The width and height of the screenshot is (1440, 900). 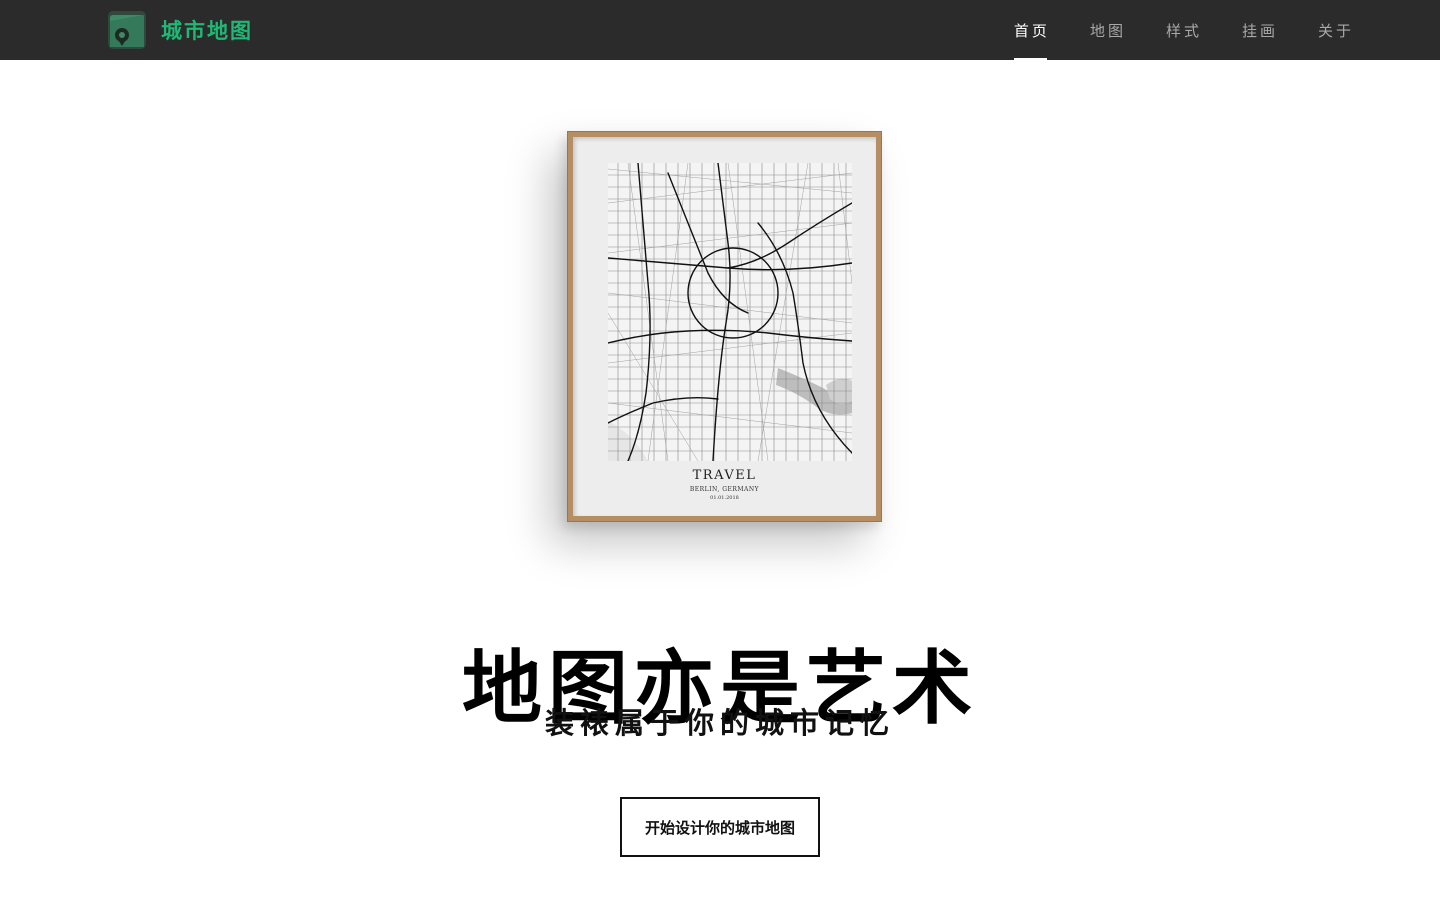 I want to click on hero-subtitle: 装裱属于你的城市记忆, so click(x=719, y=723).